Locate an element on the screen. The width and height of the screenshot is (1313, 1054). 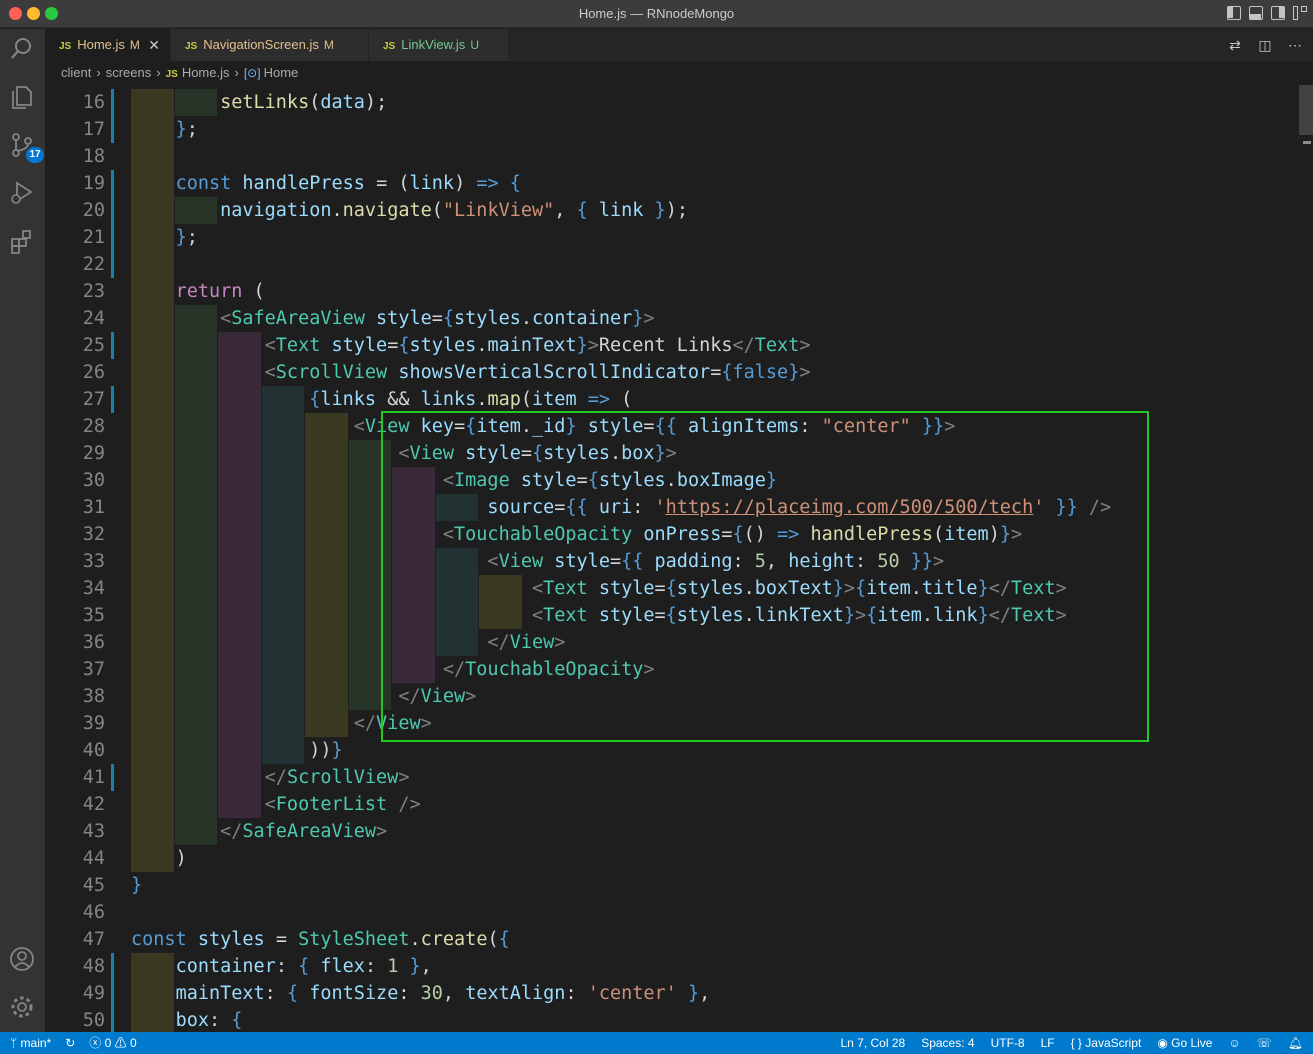
code-text: <FooterList /> is located at coordinates (342, 804).